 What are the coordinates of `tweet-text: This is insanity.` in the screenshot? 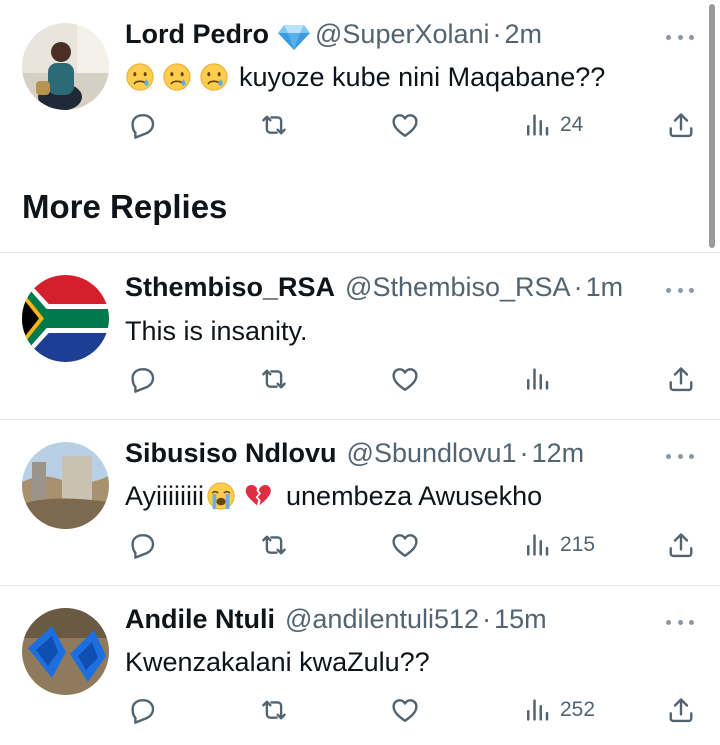 It's located at (216, 331).